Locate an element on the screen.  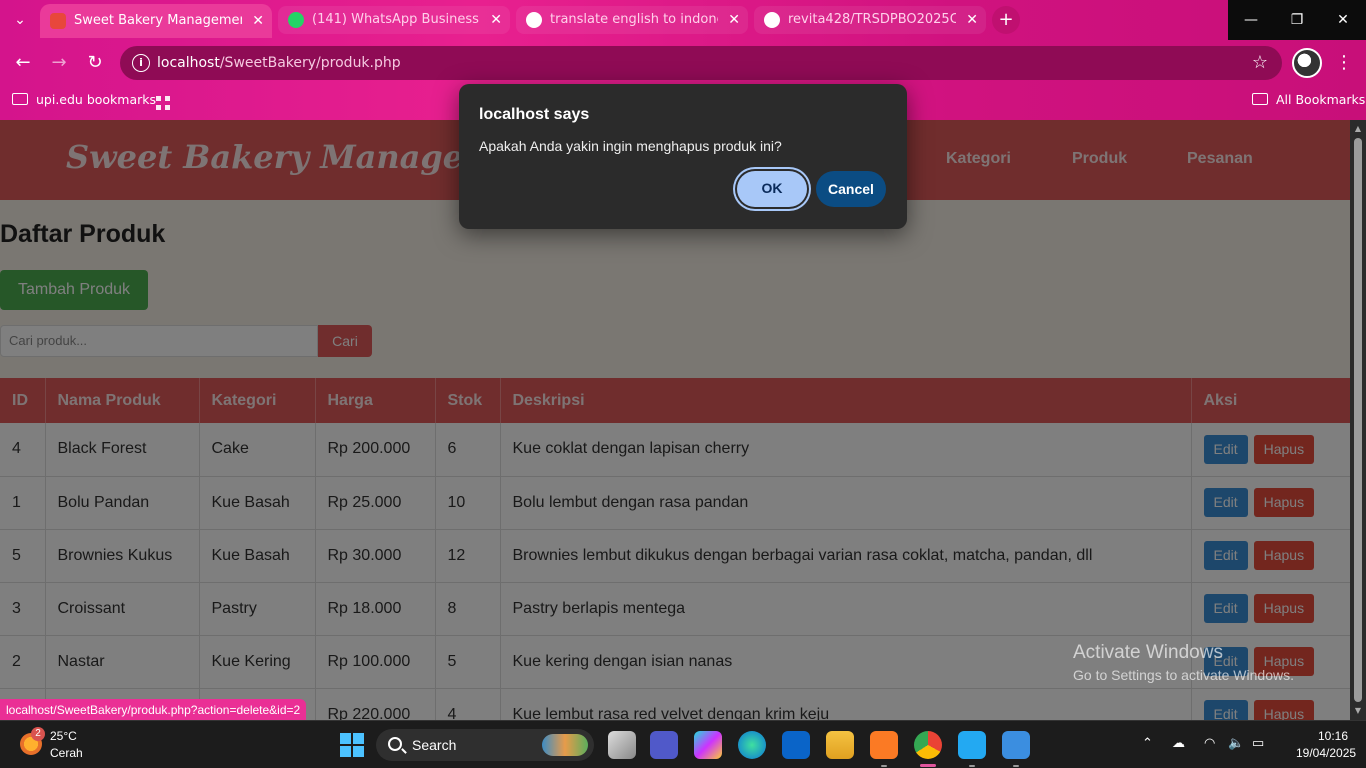
cancel-button: Cancel is located at coordinates (851, 189).